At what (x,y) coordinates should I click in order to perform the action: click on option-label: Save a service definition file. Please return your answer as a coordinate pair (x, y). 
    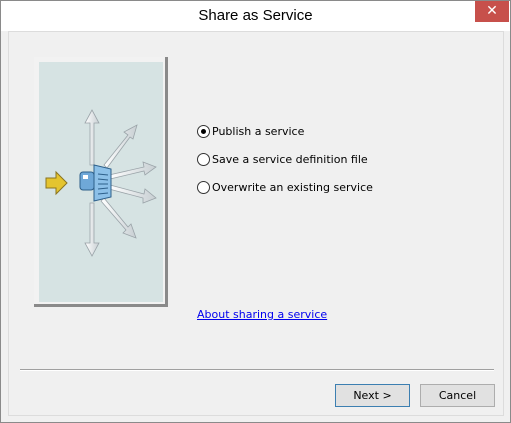
    Looking at the image, I should click on (290, 159).